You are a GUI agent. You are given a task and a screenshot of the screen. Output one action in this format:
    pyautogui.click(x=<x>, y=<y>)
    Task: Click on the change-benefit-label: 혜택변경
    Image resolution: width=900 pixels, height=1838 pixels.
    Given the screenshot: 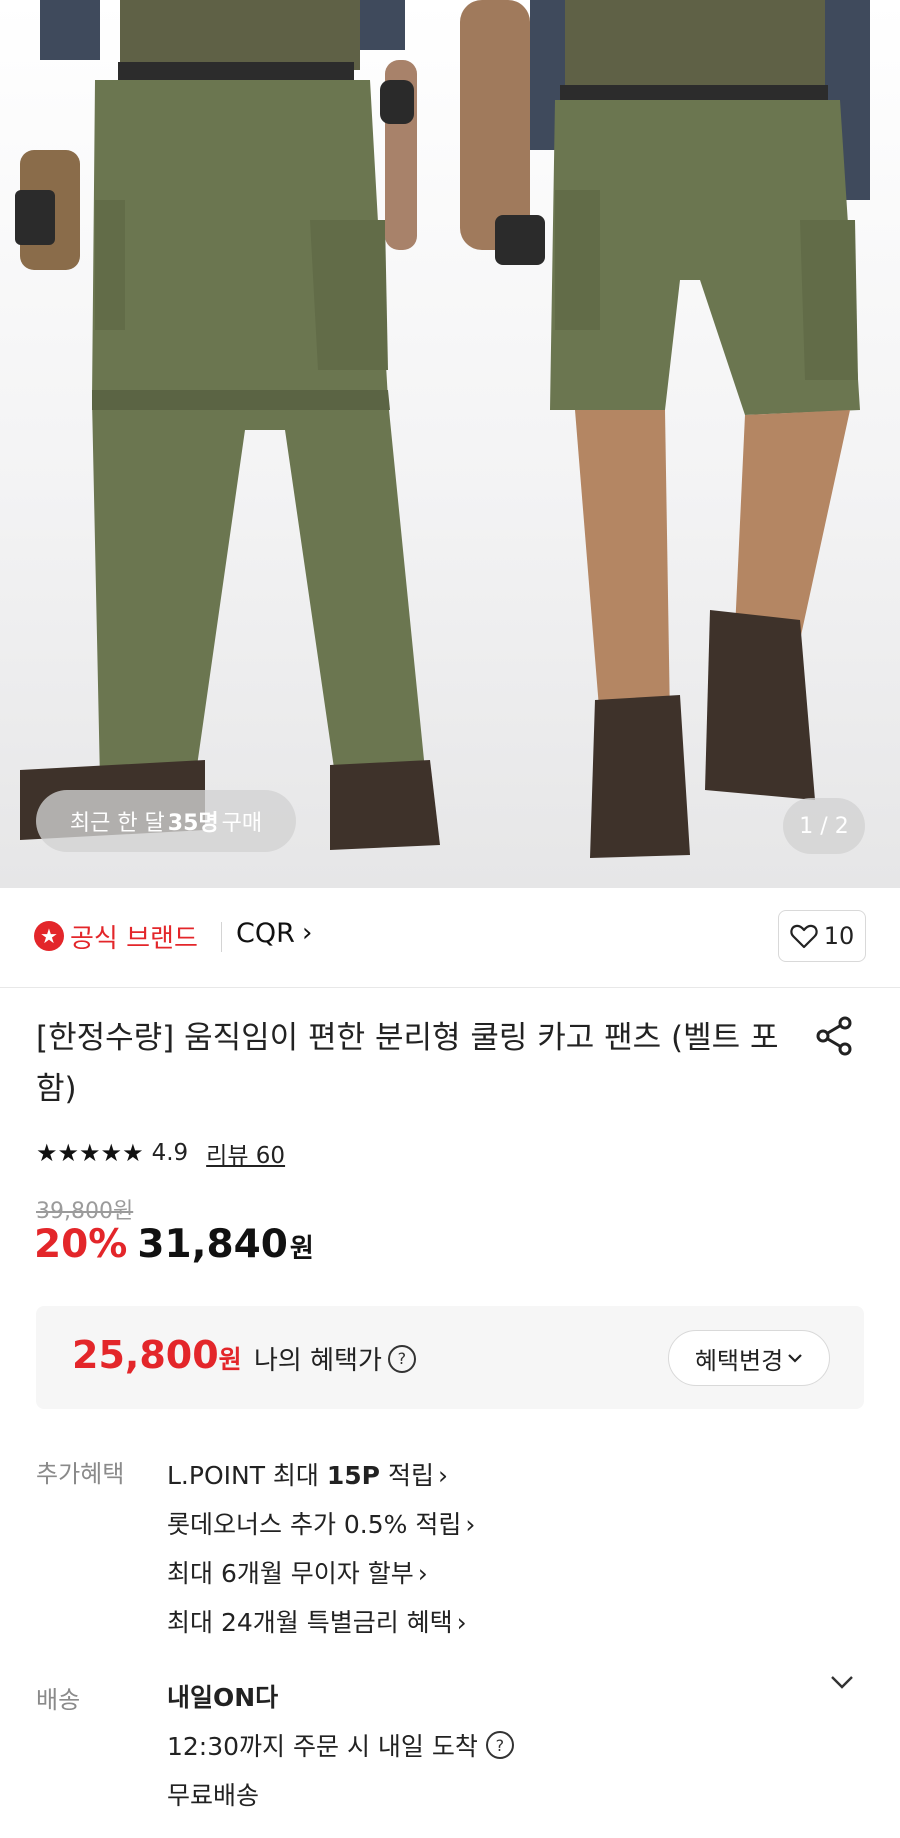 What is the action you would take?
    pyautogui.click(x=739, y=1360)
    